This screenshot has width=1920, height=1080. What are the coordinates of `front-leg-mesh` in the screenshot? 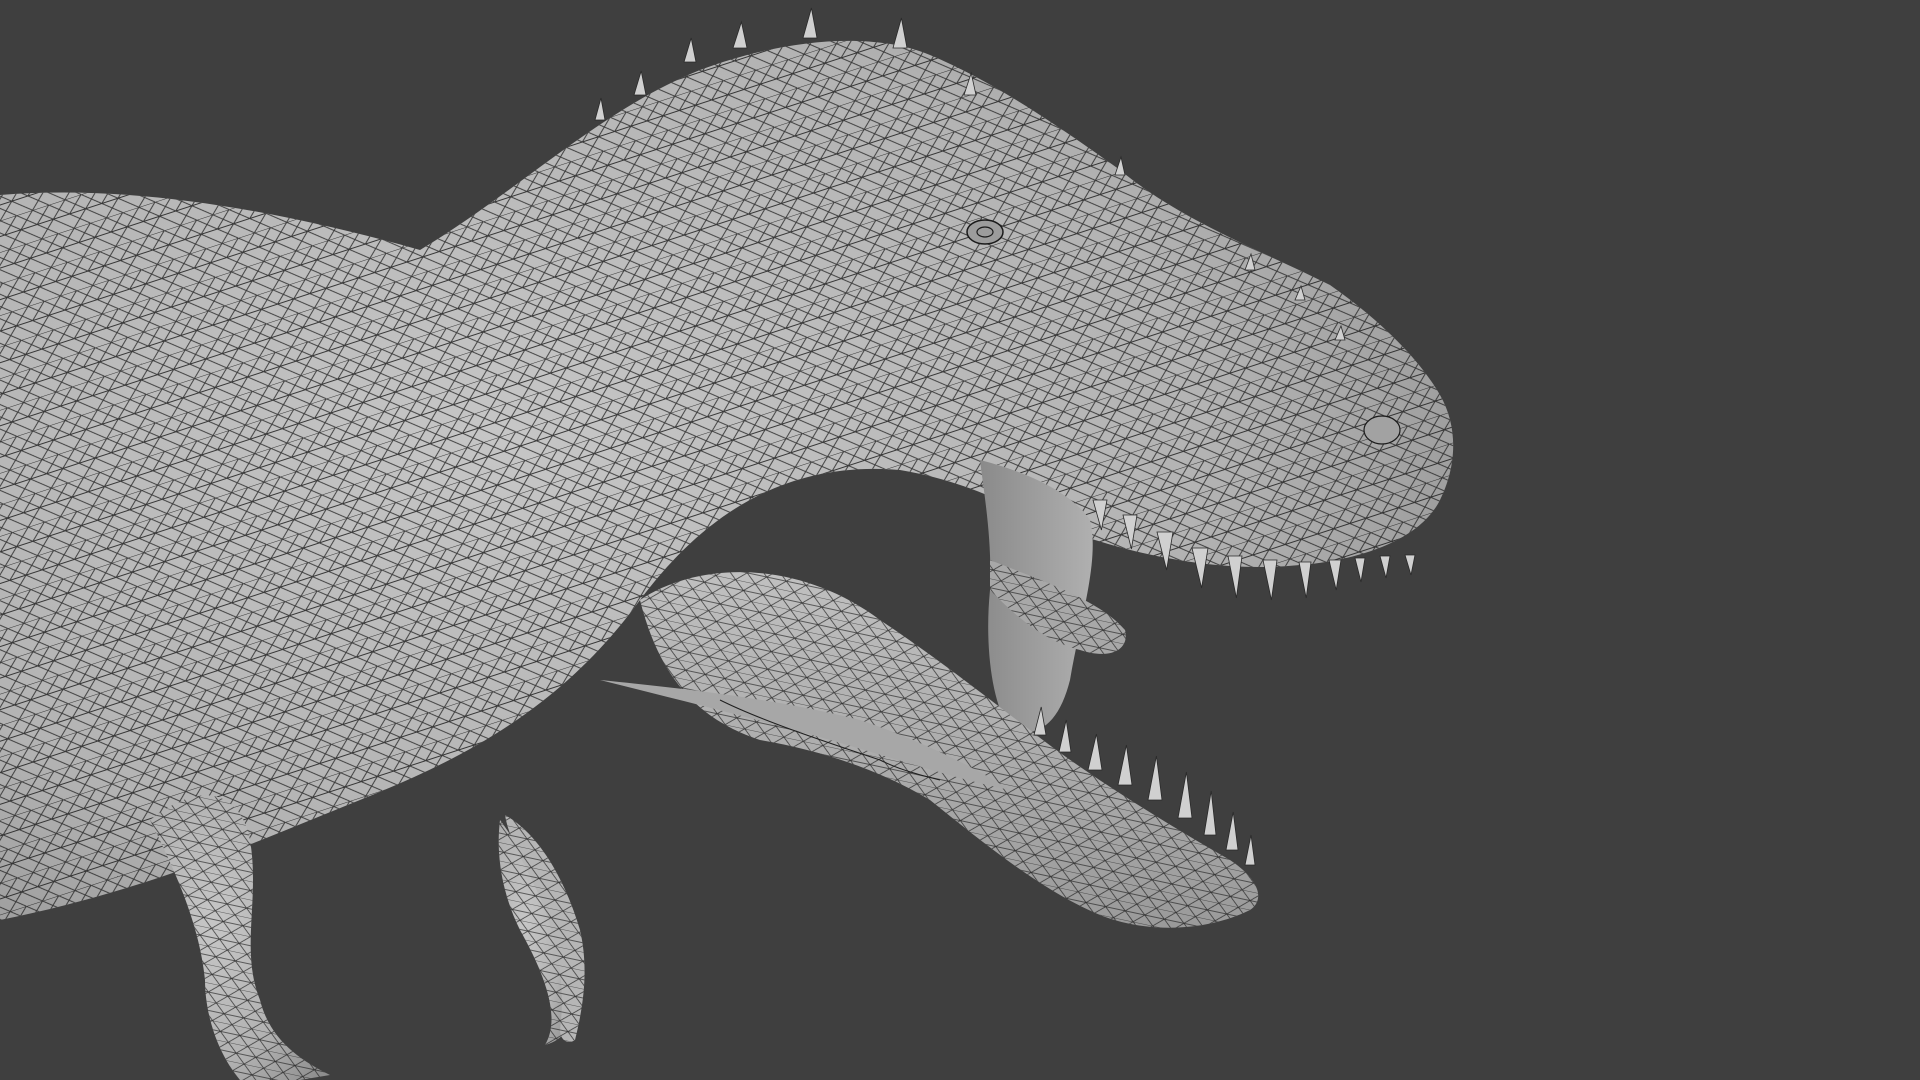 It's located at (240, 937).